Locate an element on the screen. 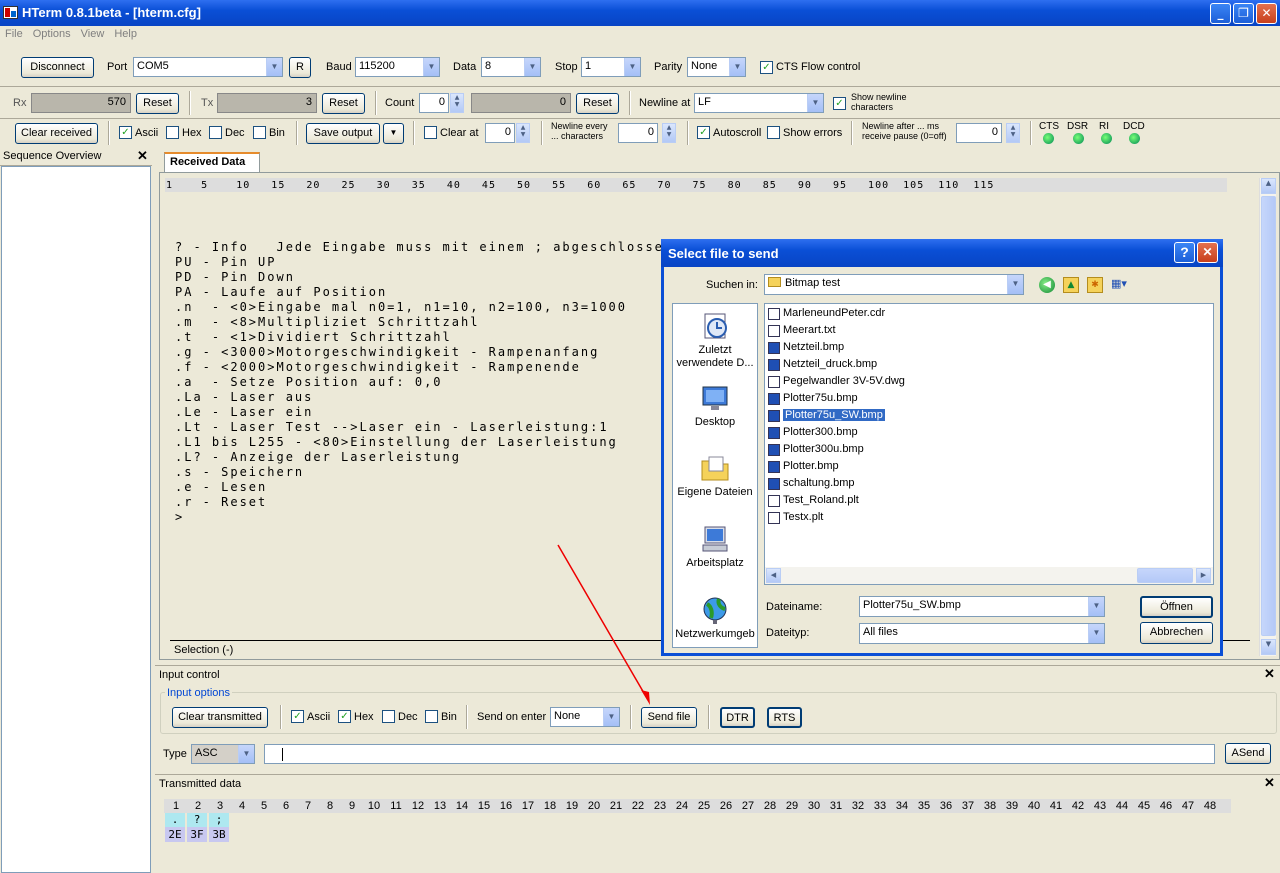  tx-label: Tx is located at coordinates (207, 103).